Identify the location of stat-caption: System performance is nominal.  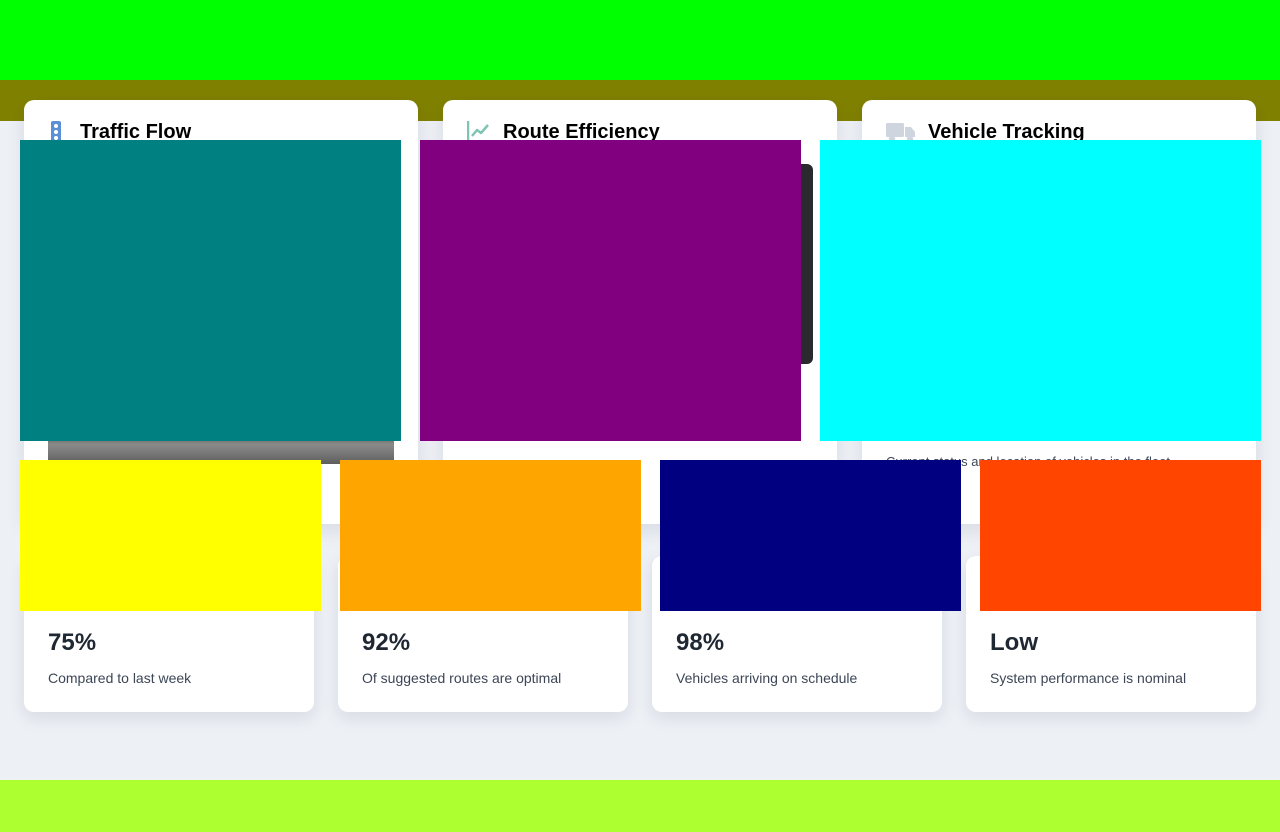
(1088, 678).